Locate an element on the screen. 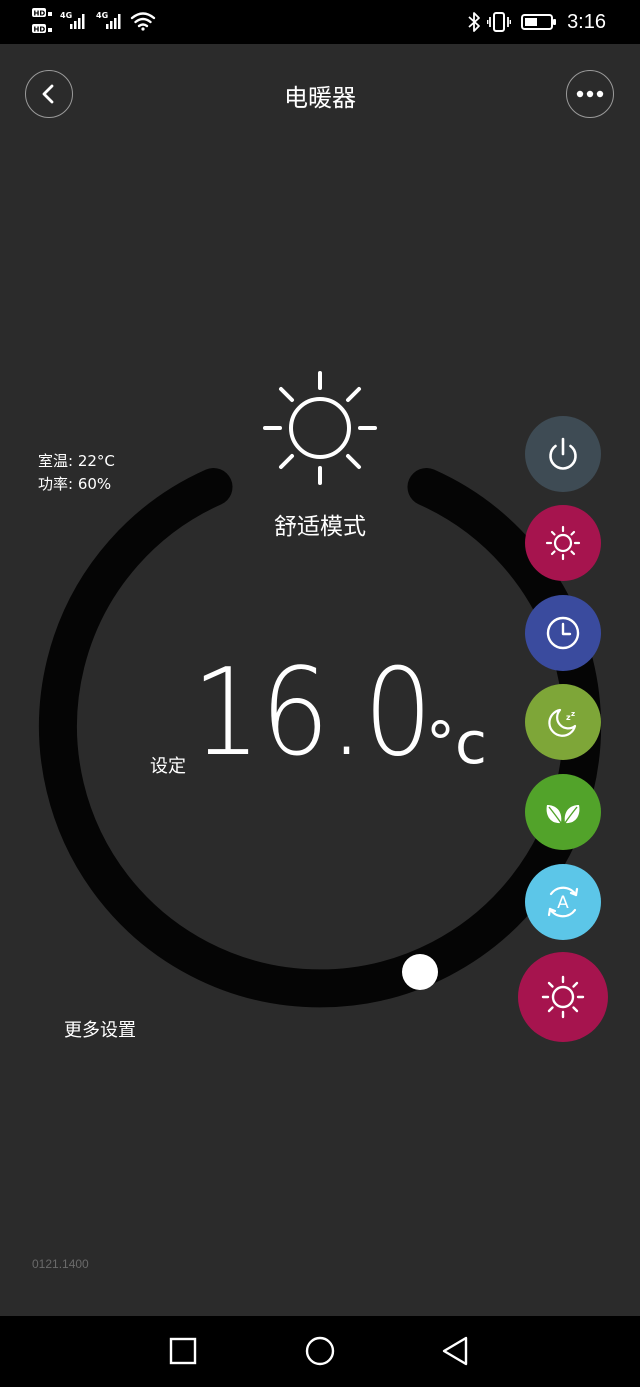 This screenshot has height=1387, width=640. temperature-unit: °c is located at coordinates (456, 743).